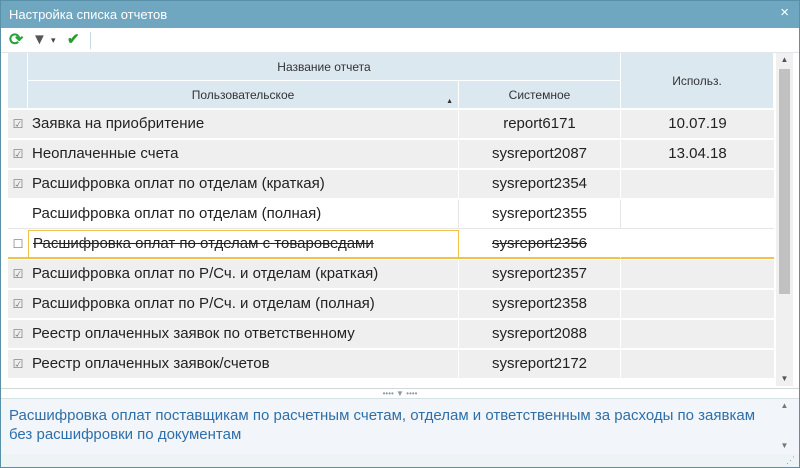  What do you see at coordinates (540, 154) in the screenshot?
I see `row-system-name: sysreport2087` at bounding box center [540, 154].